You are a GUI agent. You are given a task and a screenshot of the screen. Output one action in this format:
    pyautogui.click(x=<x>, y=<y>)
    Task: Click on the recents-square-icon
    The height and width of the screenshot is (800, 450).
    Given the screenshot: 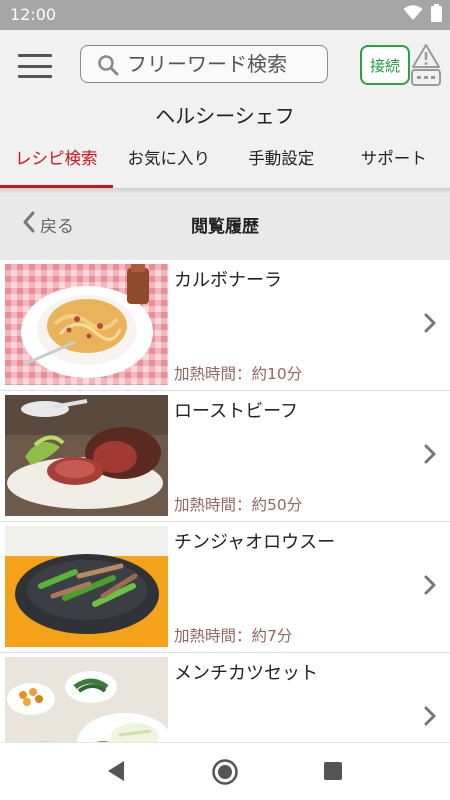 What is the action you would take?
    pyautogui.click(x=333, y=773)
    